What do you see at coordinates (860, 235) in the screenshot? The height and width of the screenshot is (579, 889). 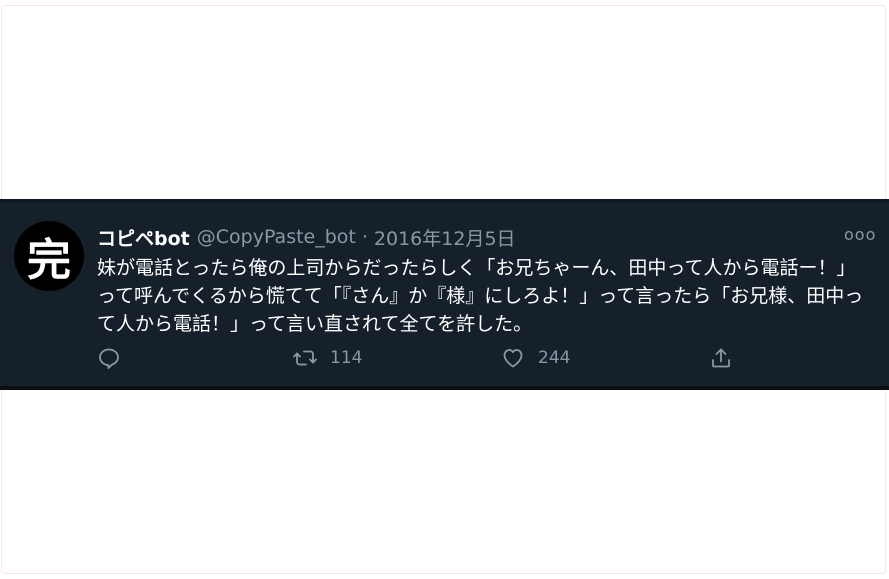 I see `more-options-icon: ooo` at bounding box center [860, 235].